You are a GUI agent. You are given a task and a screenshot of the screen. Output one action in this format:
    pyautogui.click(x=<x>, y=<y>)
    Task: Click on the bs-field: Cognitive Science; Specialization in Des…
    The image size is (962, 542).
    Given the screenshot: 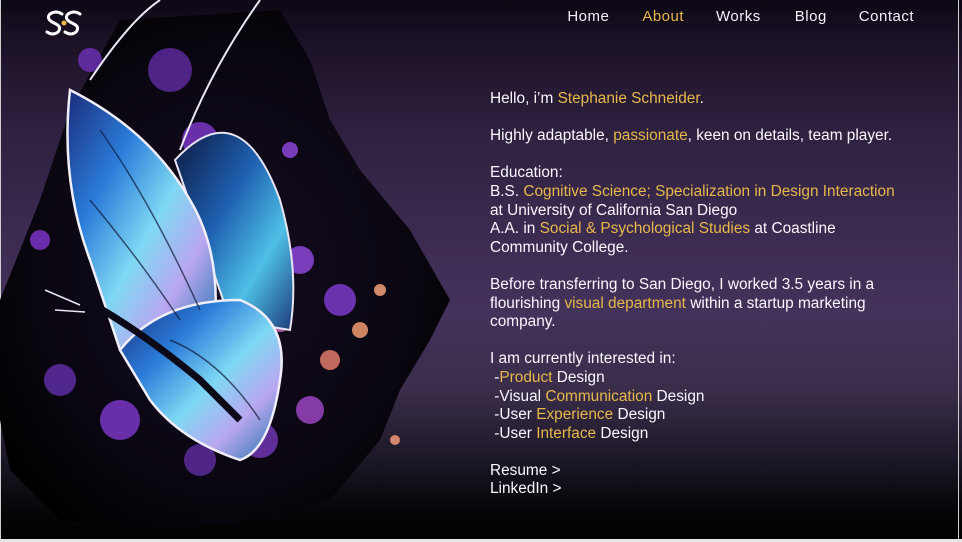 What is the action you would take?
    pyautogui.click(x=709, y=191)
    